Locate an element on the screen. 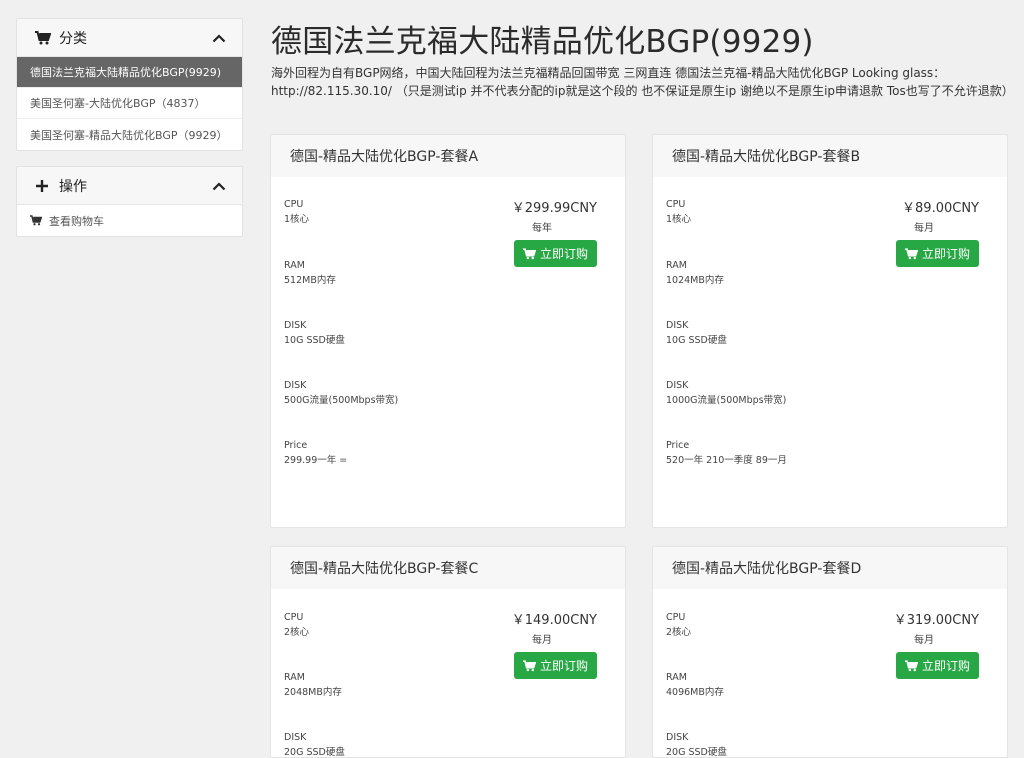 The image size is (1024, 758). spec-item: Price 520一年 210一季度 89一月 is located at coordinates (726, 453).